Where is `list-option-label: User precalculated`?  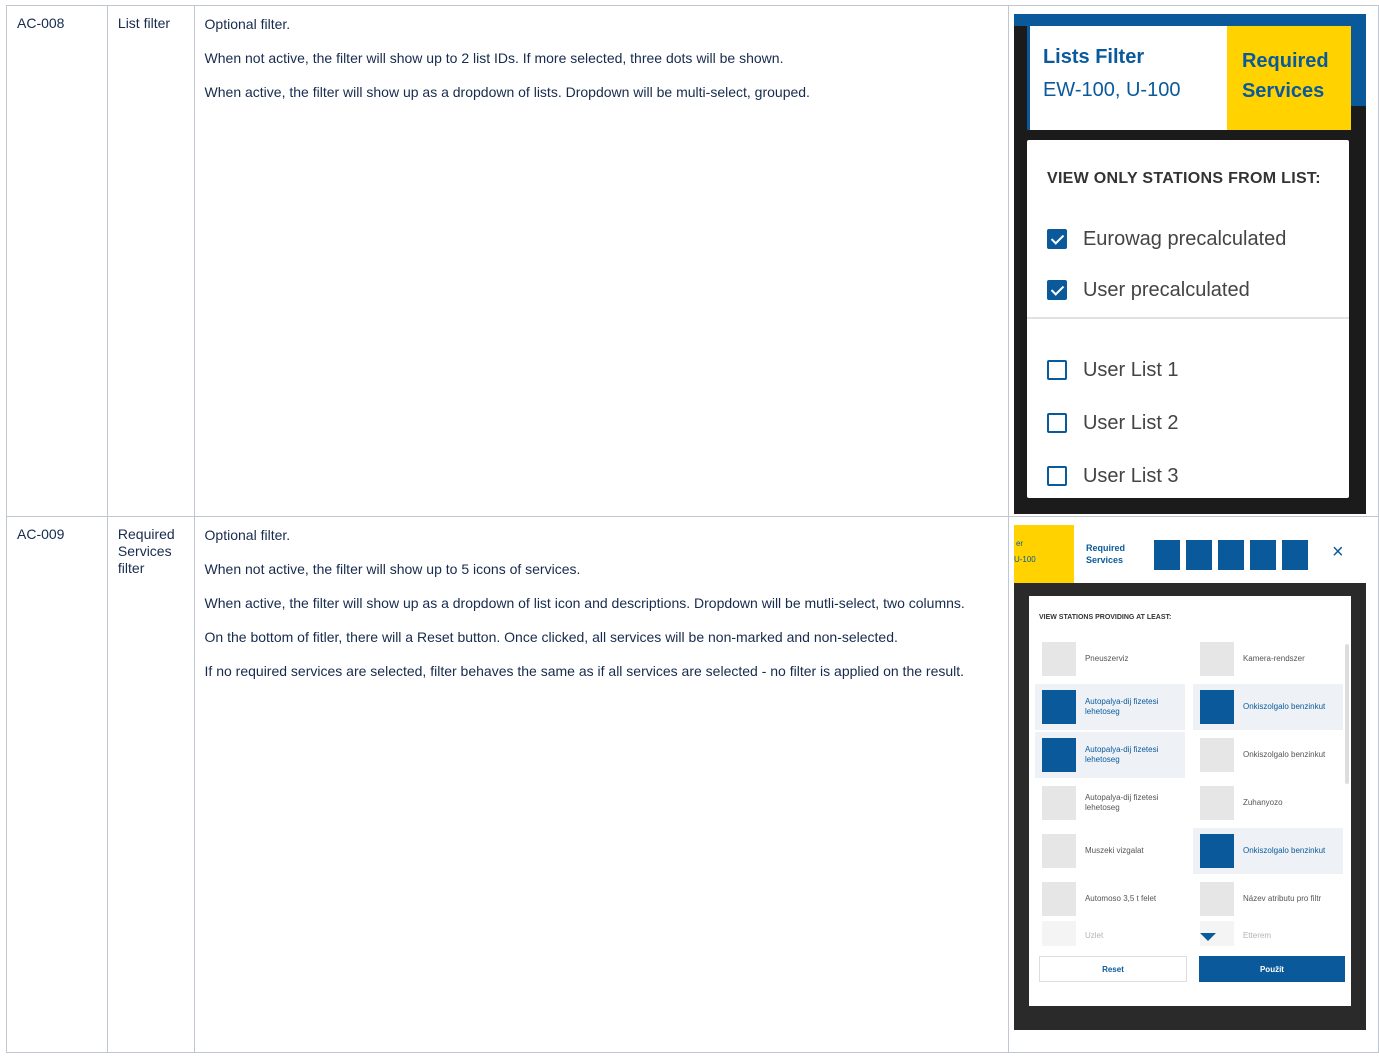
list-option-label: User precalculated is located at coordinates (1166, 289).